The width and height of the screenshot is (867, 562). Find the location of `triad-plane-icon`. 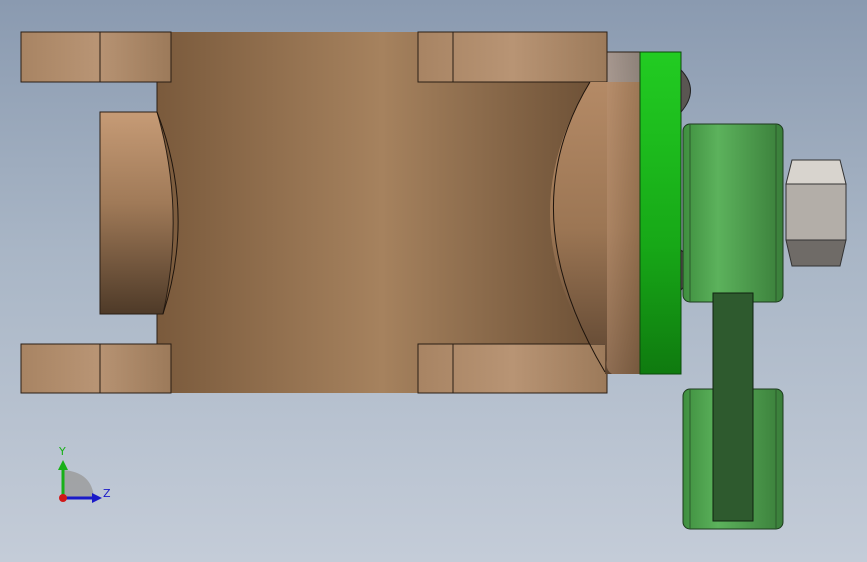

triad-plane-icon is located at coordinates (78, 484).